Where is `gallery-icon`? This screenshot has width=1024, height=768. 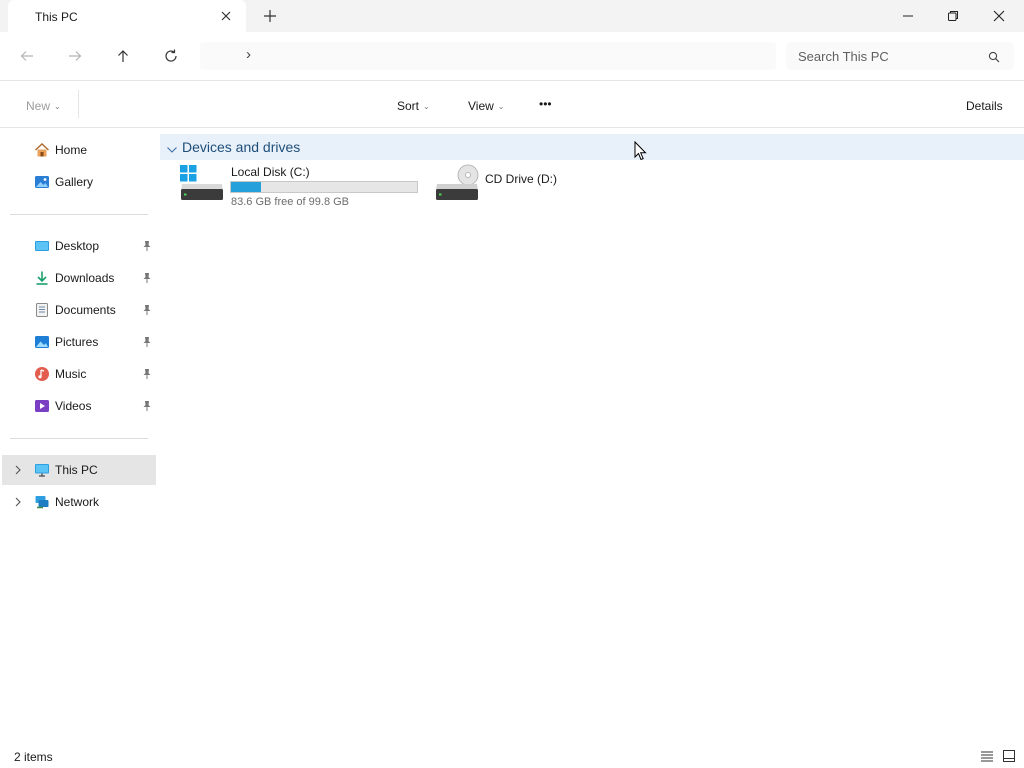
gallery-icon is located at coordinates (42, 182).